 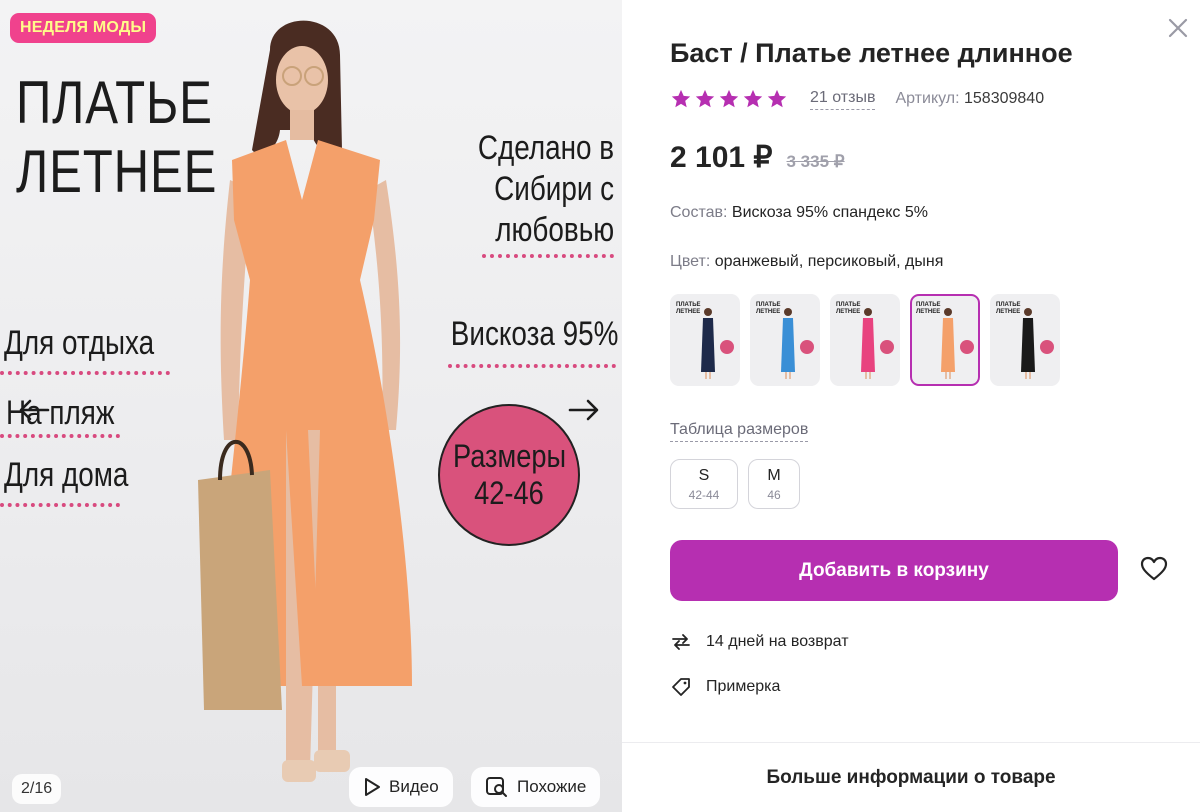 I want to click on arrow-left-icon, so click(x=34, y=410).